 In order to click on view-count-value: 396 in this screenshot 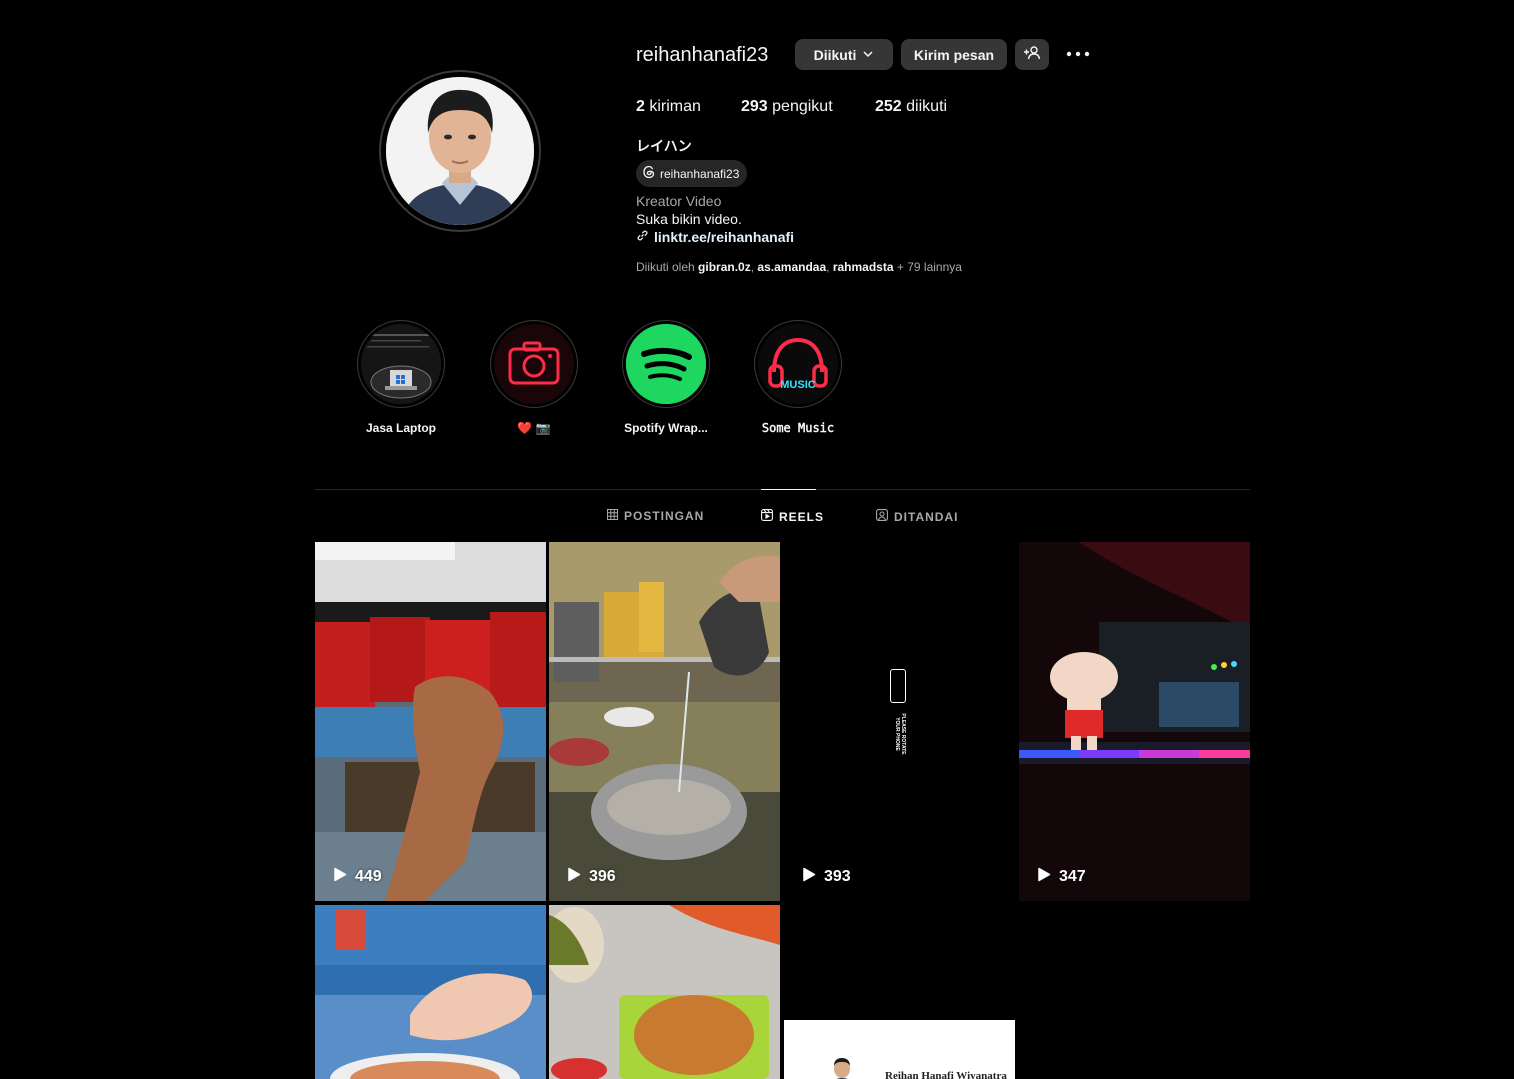, I will do `click(602, 876)`.